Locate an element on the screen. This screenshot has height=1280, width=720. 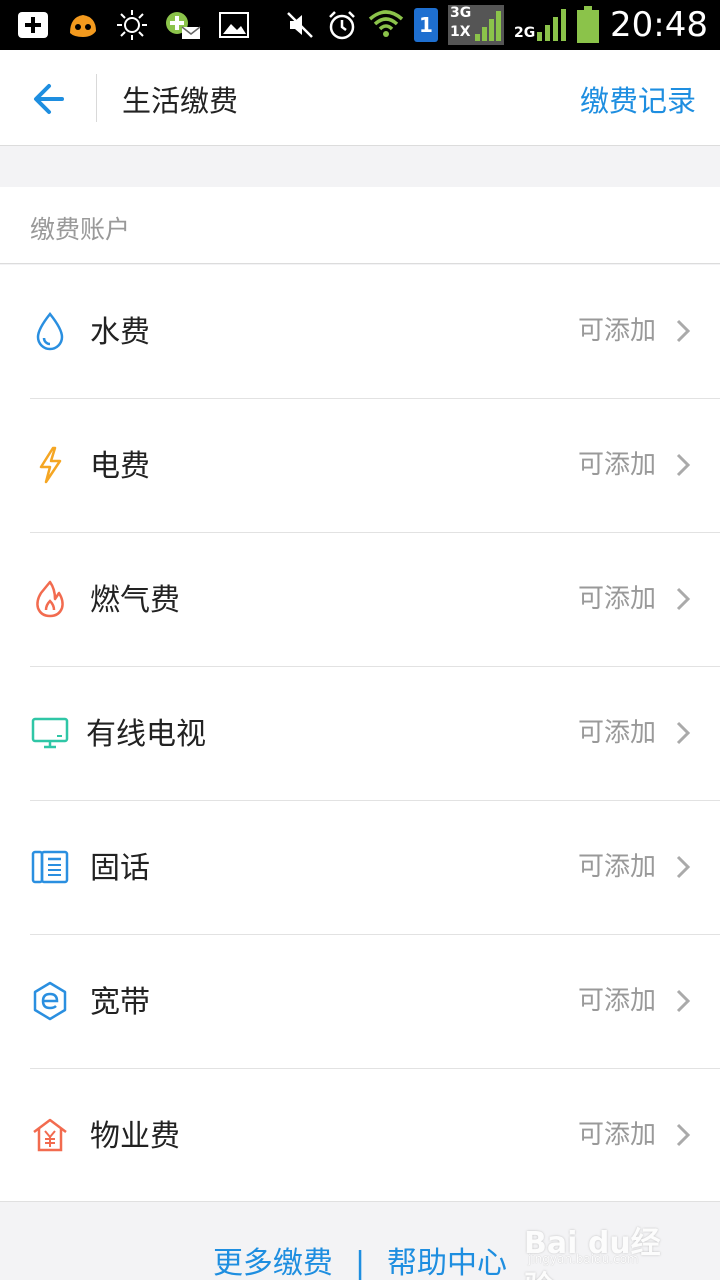
alarm-icon is located at coordinates (342, 25).